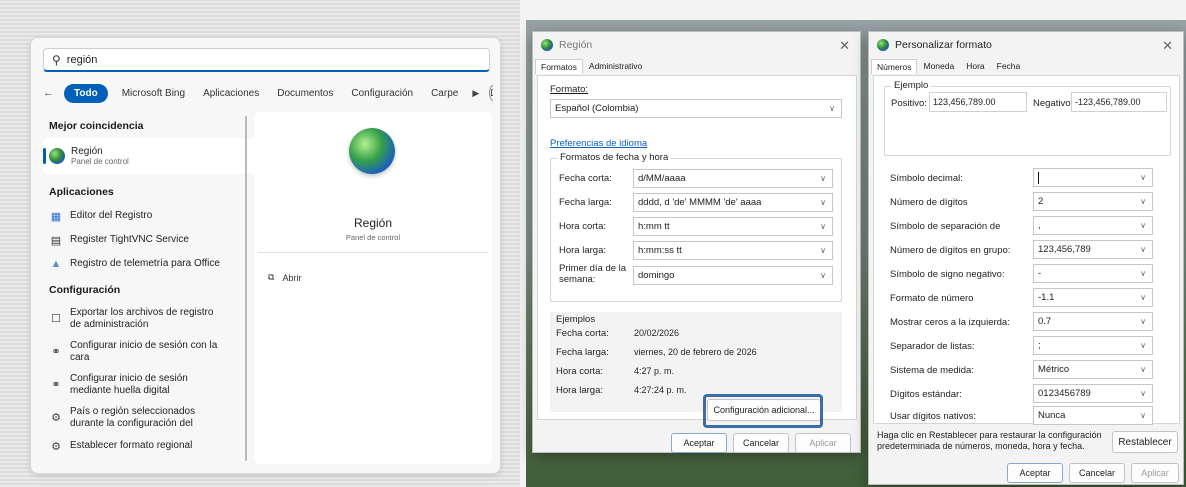 This screenshot has width=1186, height=487. Describe the element at coordinates (81, 192) in the screenshot. I see `section-apps: Aplicaciones` at that location.